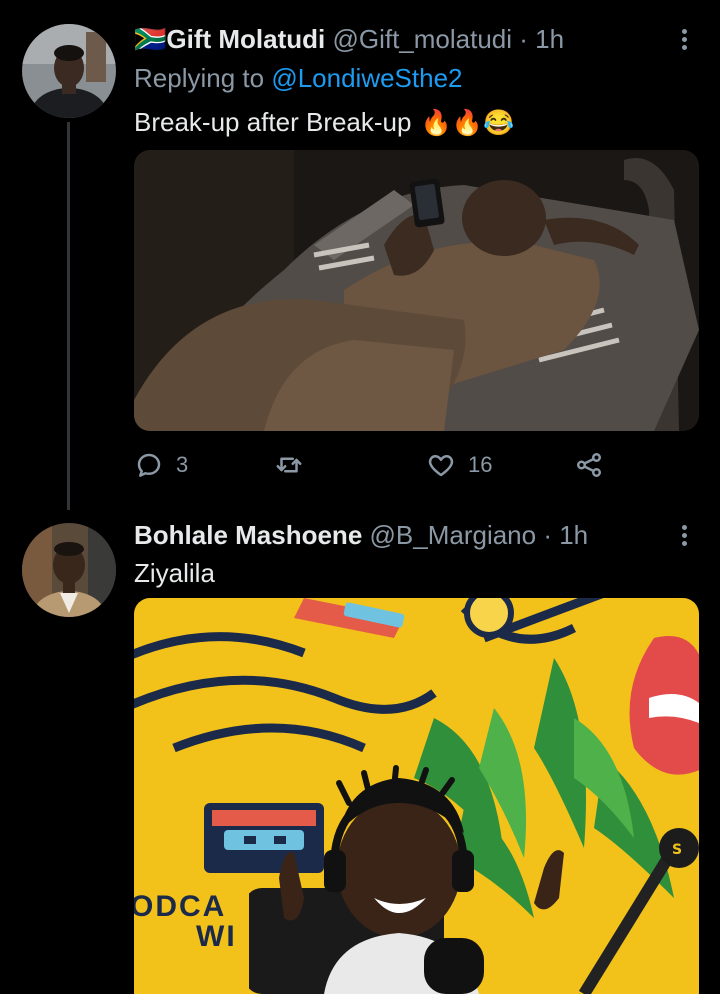 This screenshot has height=994, width=720. I want to click on tweet-2-text: Ziyalila, so click(174, 573).